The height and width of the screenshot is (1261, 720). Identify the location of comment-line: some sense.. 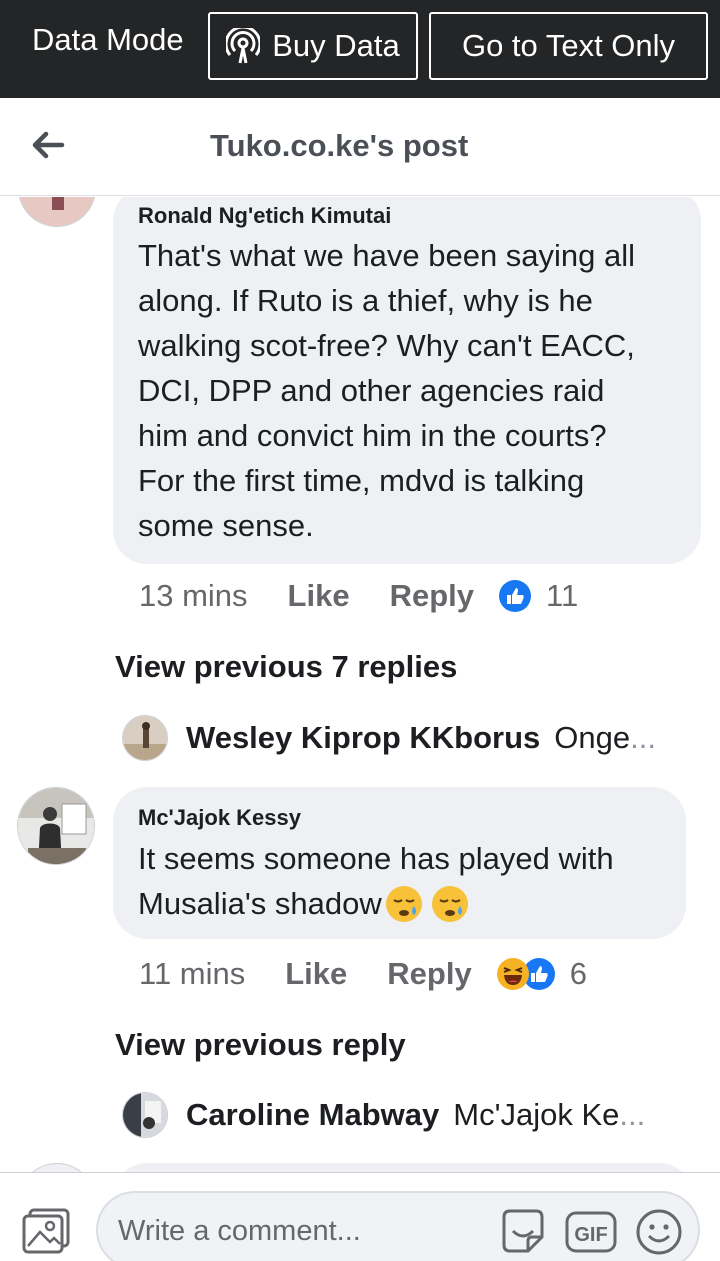
(226, 525).